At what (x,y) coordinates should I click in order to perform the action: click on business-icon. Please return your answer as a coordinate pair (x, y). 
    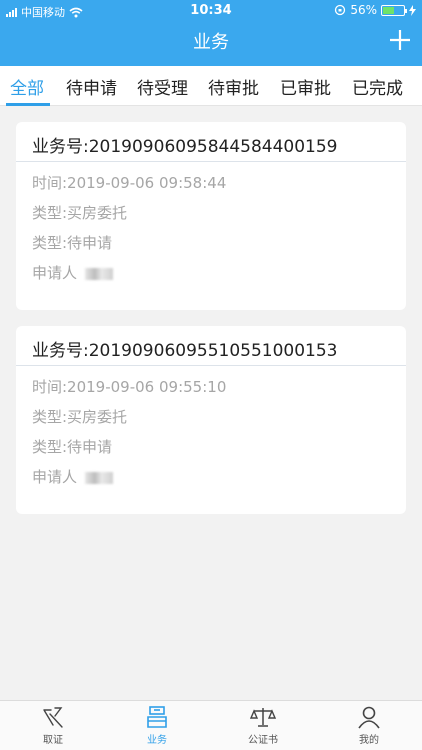
    Looking at the image, I should click on (157, 717).